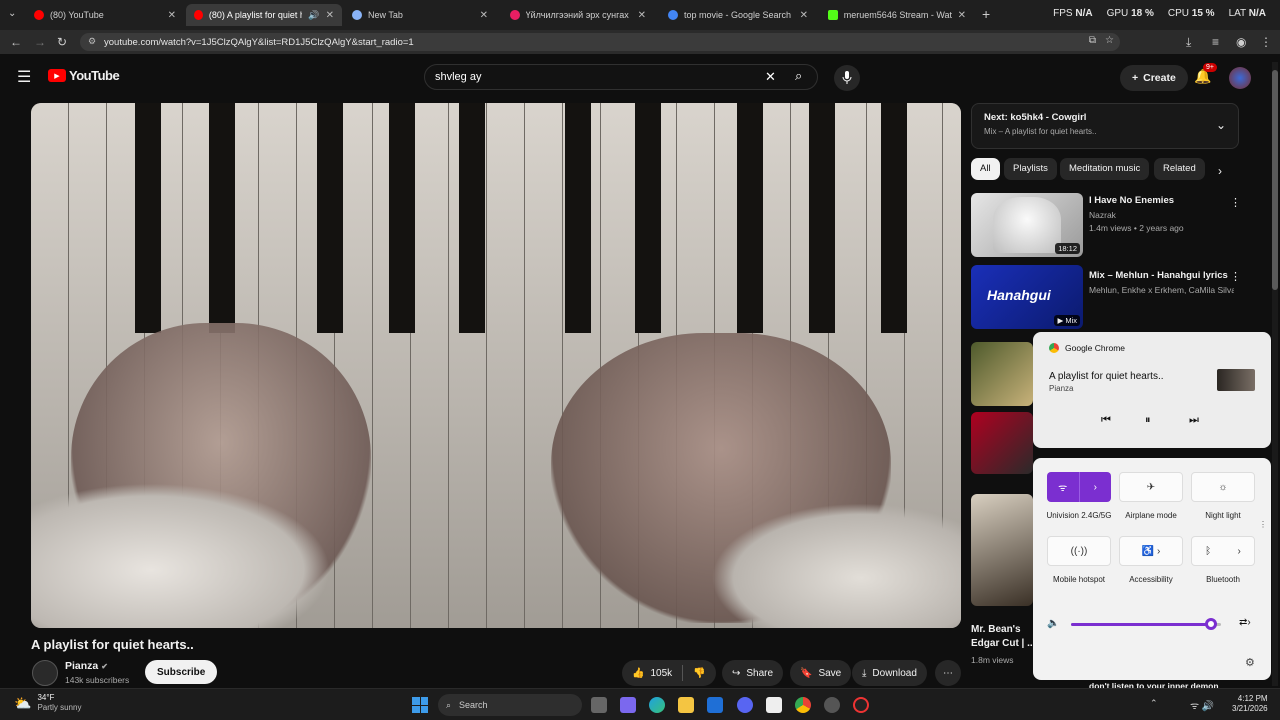 This screenshot has height=720, width=1280. I want to click on tab-tipmn: Үйлчилгээний эрх сунгах | Tip... ✕, so click(578, 15).